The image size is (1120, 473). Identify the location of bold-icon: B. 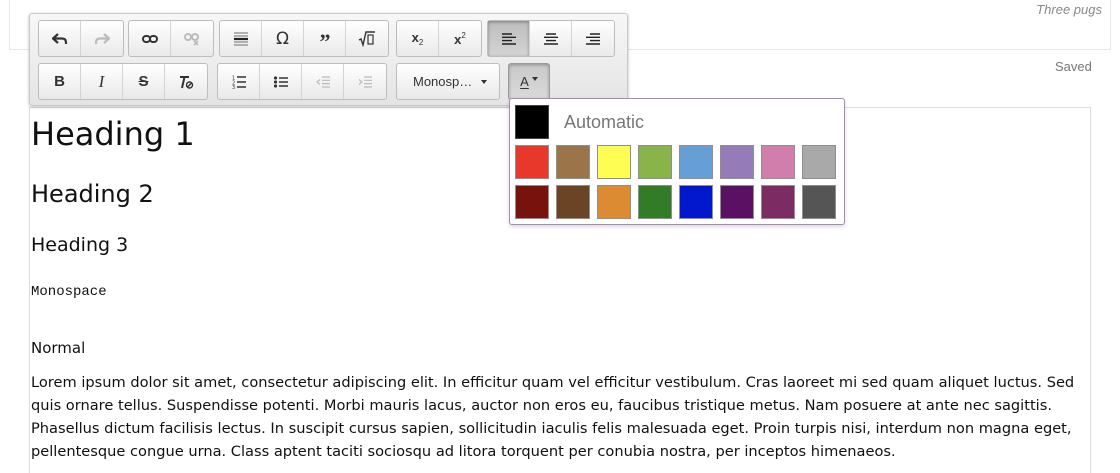
(59, 81).